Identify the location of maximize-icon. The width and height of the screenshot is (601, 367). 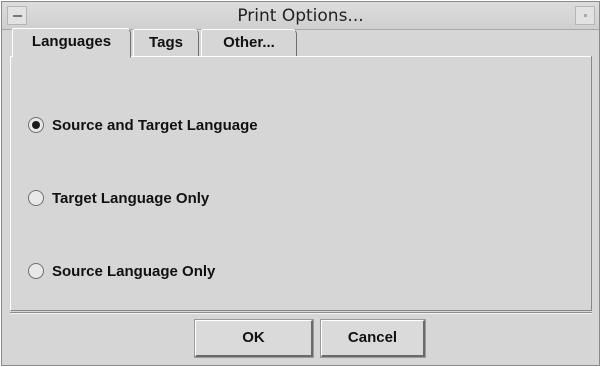
(585, 15).